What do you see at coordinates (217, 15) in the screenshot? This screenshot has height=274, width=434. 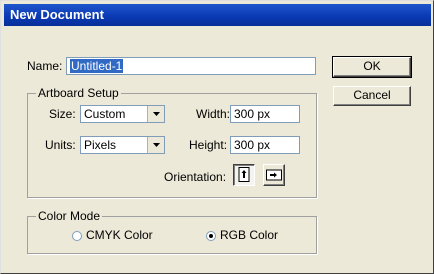 I see `title-bar: New Document` at bounding box center [217, 15].